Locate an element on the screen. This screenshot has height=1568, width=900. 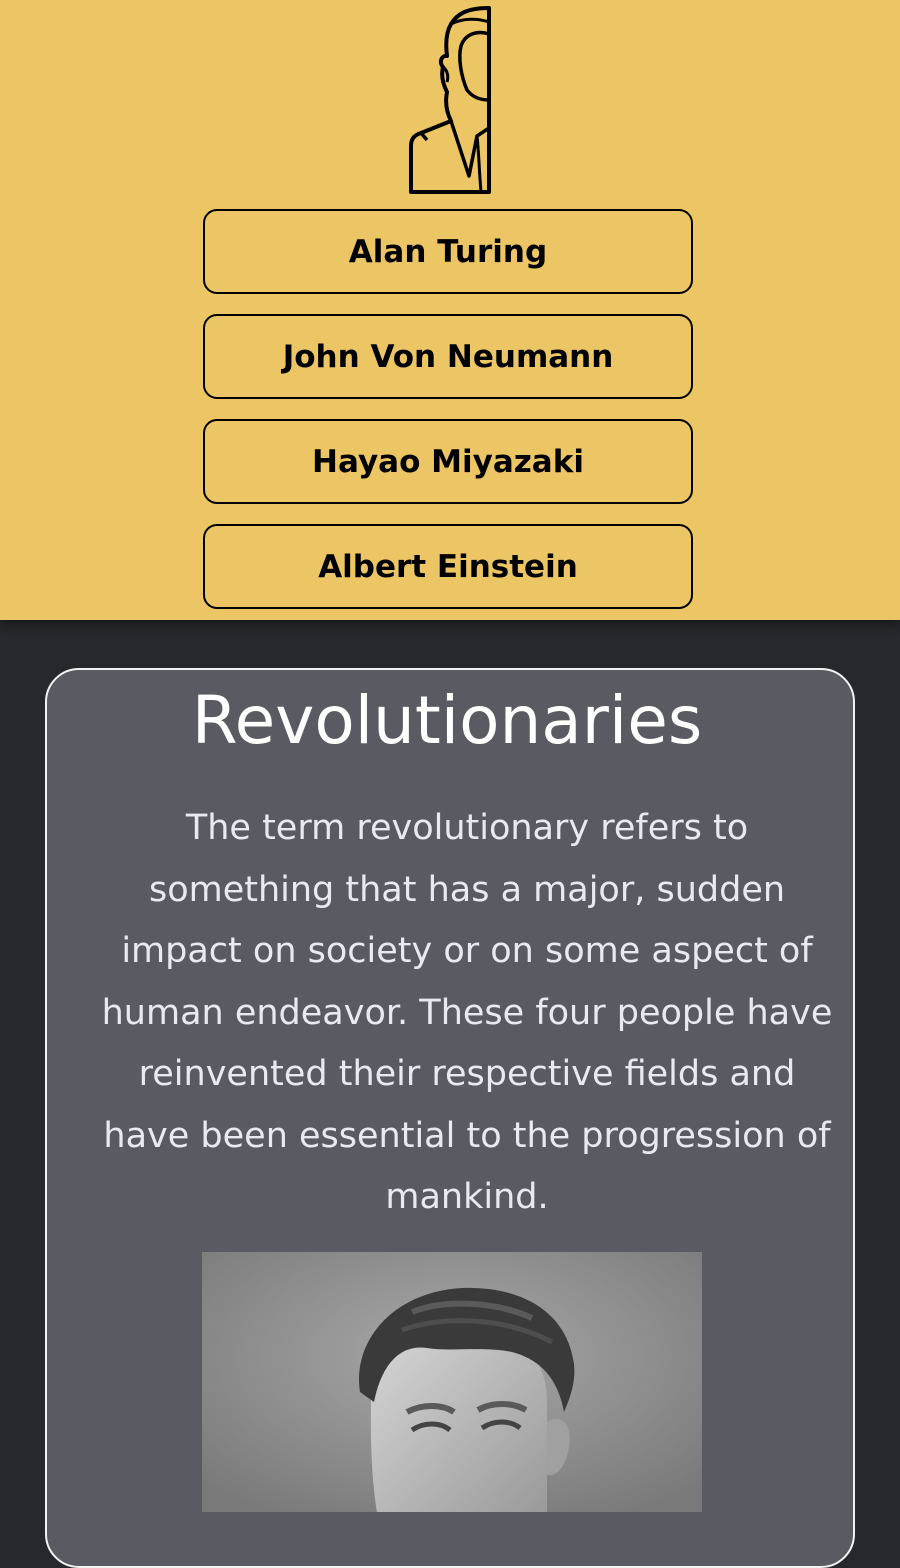
portrait-photo is located at coordinates (452, 1382).